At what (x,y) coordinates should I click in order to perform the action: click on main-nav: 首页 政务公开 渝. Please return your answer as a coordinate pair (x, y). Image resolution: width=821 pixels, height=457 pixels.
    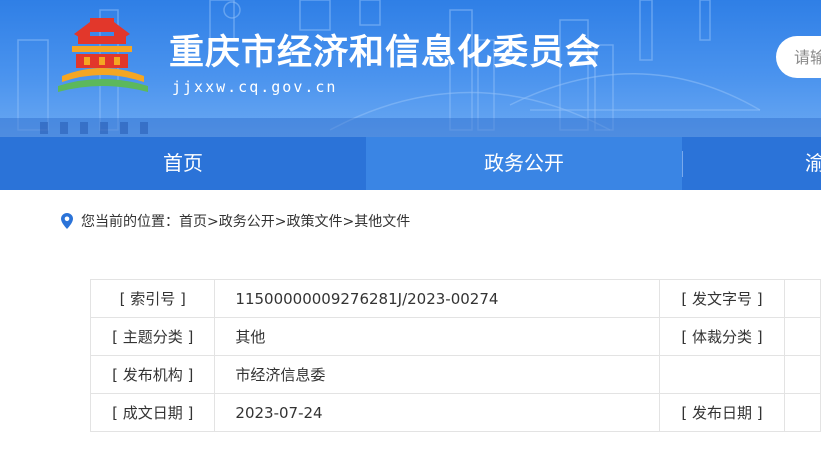
    Looking at the image, I should click on (410, 163).